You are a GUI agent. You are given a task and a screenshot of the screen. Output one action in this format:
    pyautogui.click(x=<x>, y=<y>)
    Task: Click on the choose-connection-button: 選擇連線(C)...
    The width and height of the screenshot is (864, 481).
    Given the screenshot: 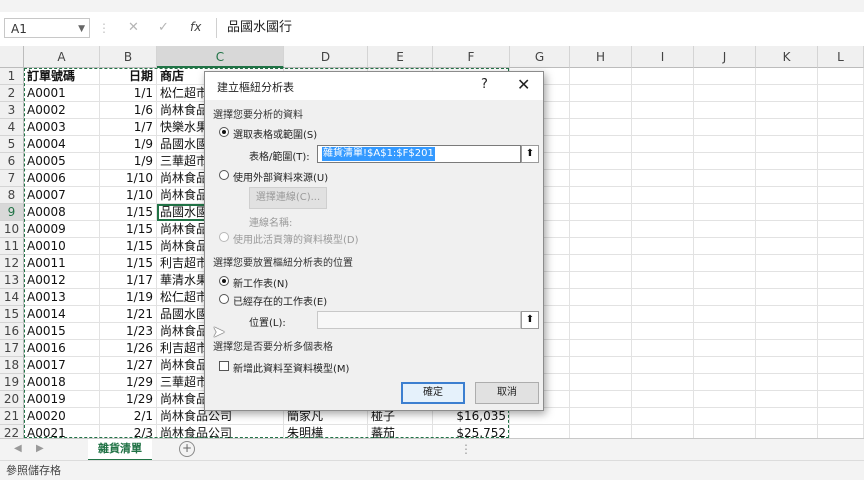 What is the action you would take?
    pyautogui.click(x=288, y=198)
    